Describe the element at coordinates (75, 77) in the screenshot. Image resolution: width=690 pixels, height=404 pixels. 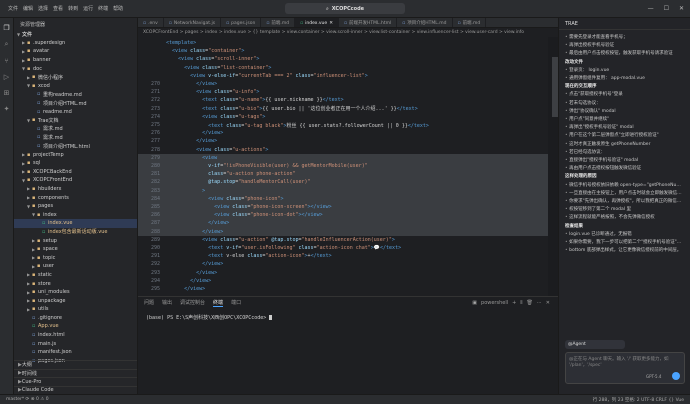
I see `tree-item: ▶ ▪ 微信小程序` at that location.